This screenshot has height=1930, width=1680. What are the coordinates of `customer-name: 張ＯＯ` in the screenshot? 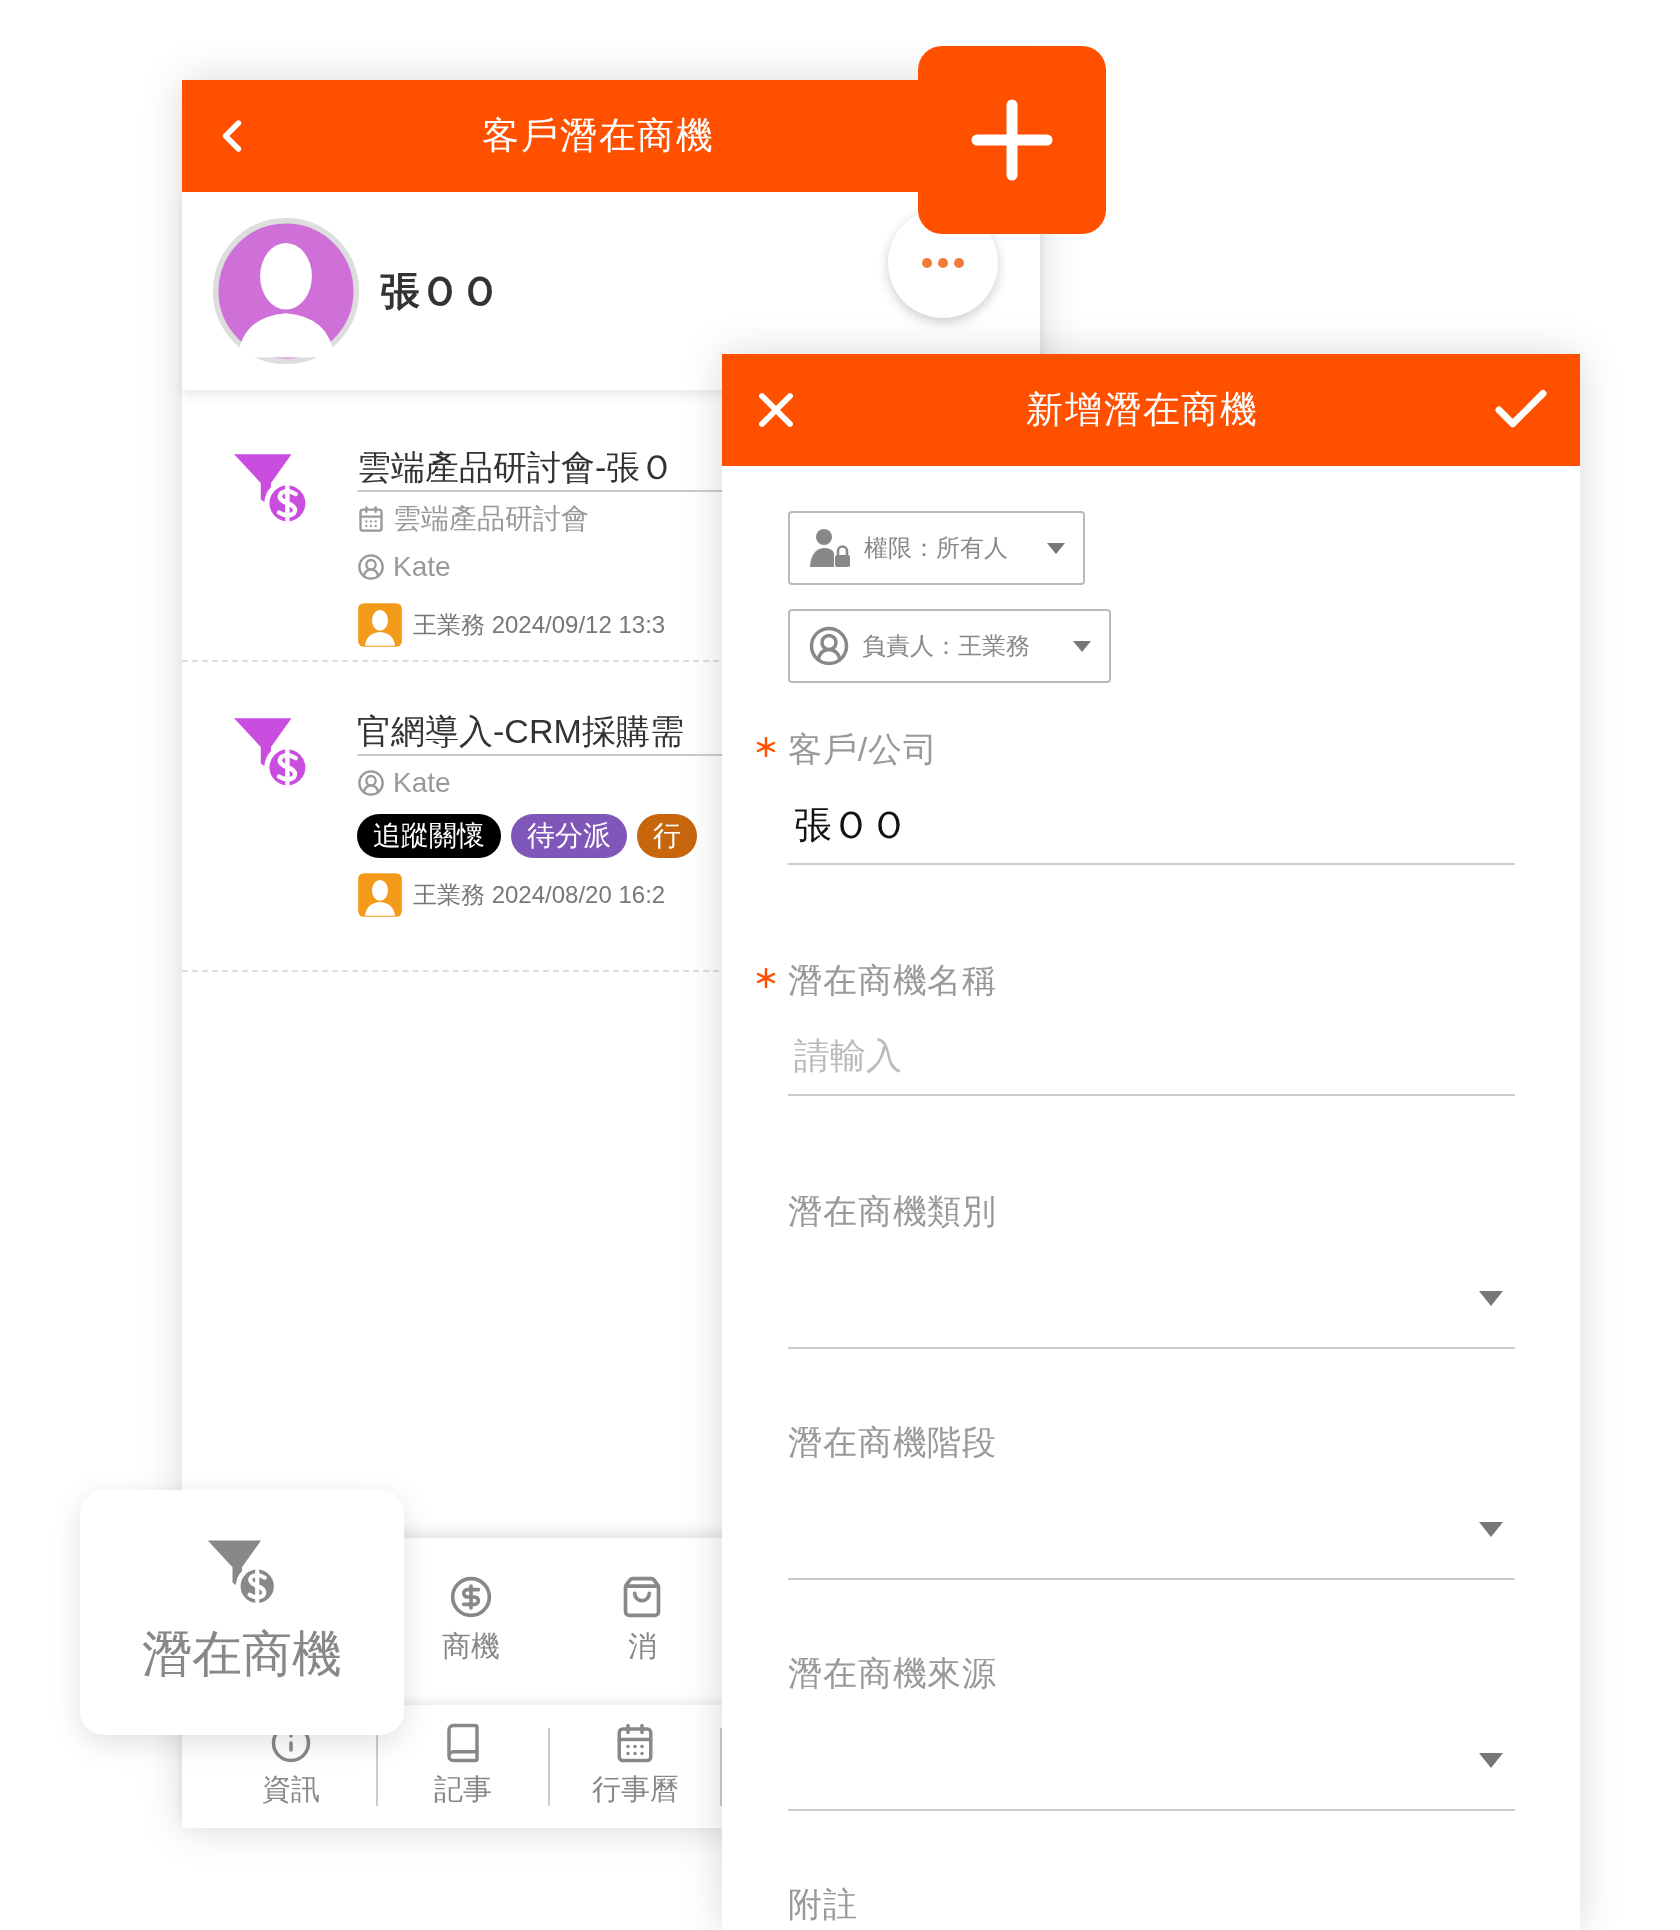 It's located at (440, 291).